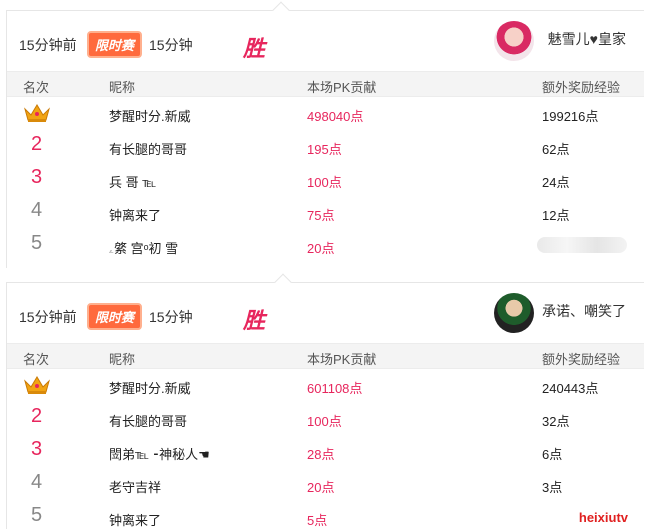  What do you see at coordinates (132, 181) in the screenshot?
I see `row-name: 兵 哥 ℡` at bounding box center [132, 181].